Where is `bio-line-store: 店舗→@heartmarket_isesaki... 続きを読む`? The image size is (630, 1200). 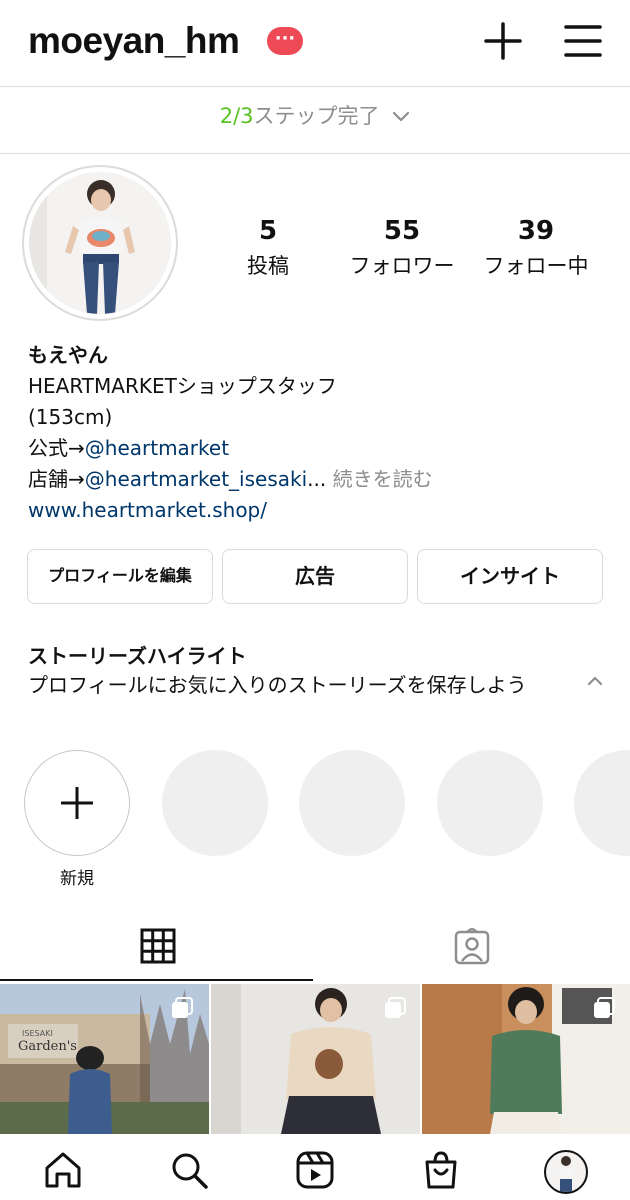 bio-line-store: 店舗→@heartmarket_isesaki... 続きを読む is located at coordinates (230, 479).